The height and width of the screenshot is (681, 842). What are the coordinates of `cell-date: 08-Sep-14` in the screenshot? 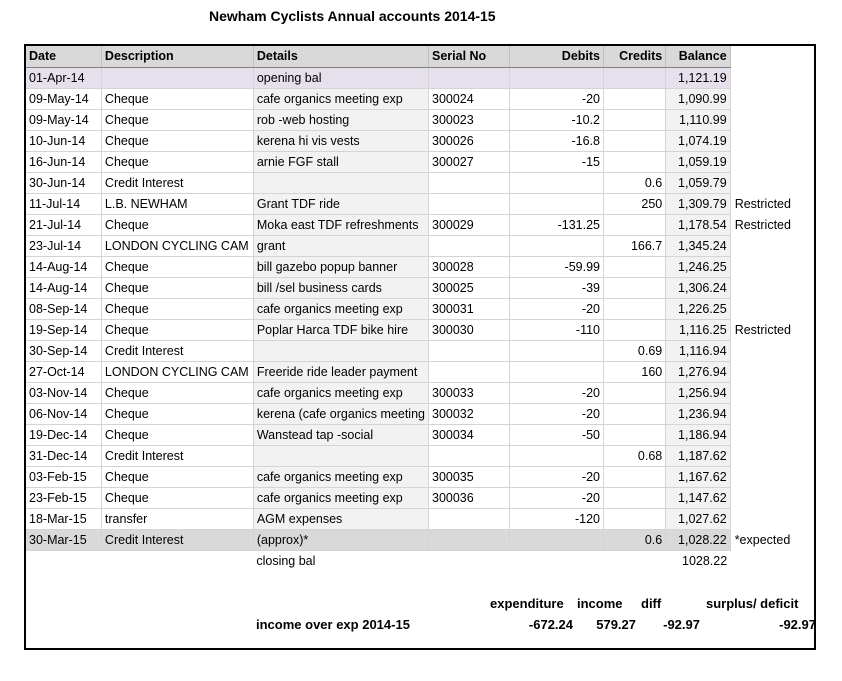 It's located at (64, 309).